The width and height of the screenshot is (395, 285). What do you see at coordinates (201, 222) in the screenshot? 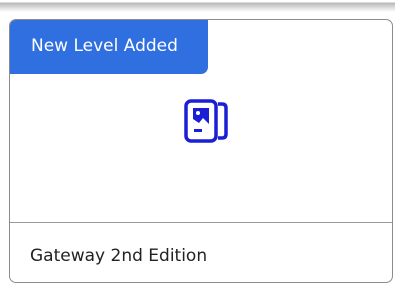
I see `card-divider` at bounding box center [201, 222].